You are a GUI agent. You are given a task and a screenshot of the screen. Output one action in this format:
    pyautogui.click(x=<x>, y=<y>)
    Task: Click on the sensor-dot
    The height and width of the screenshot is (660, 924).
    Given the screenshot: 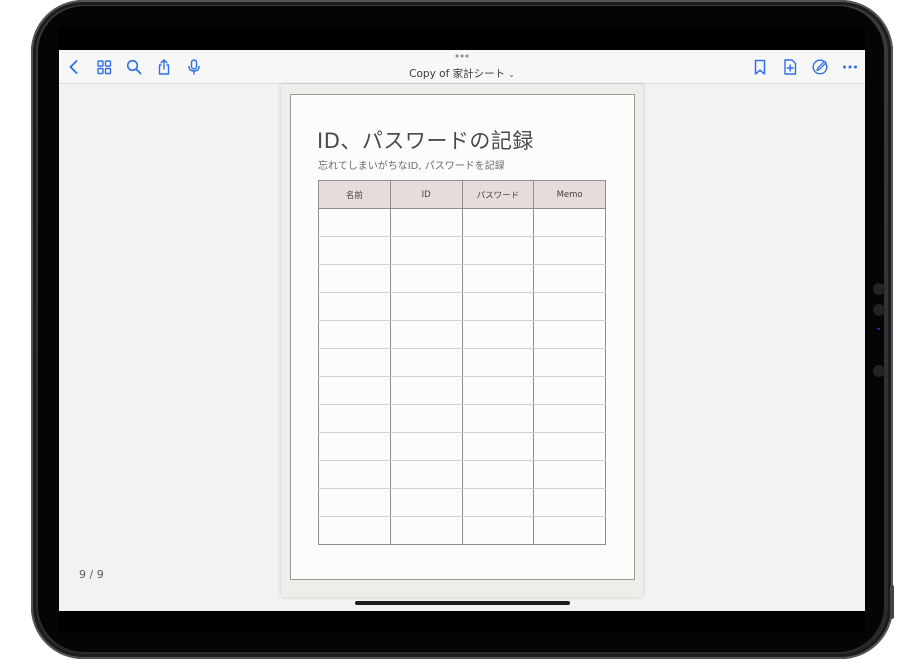 What is the action you would take?
    pyautogui.click(x=879, y=310)
    